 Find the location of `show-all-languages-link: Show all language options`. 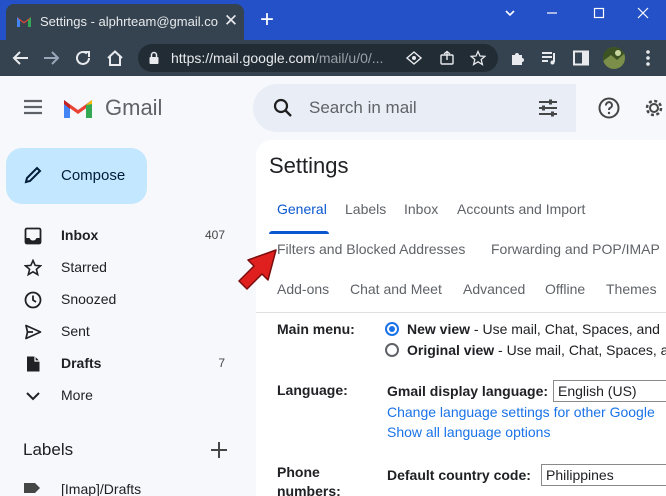

show-all-languages-link: Show all language options is located at coordinates (468, 432).